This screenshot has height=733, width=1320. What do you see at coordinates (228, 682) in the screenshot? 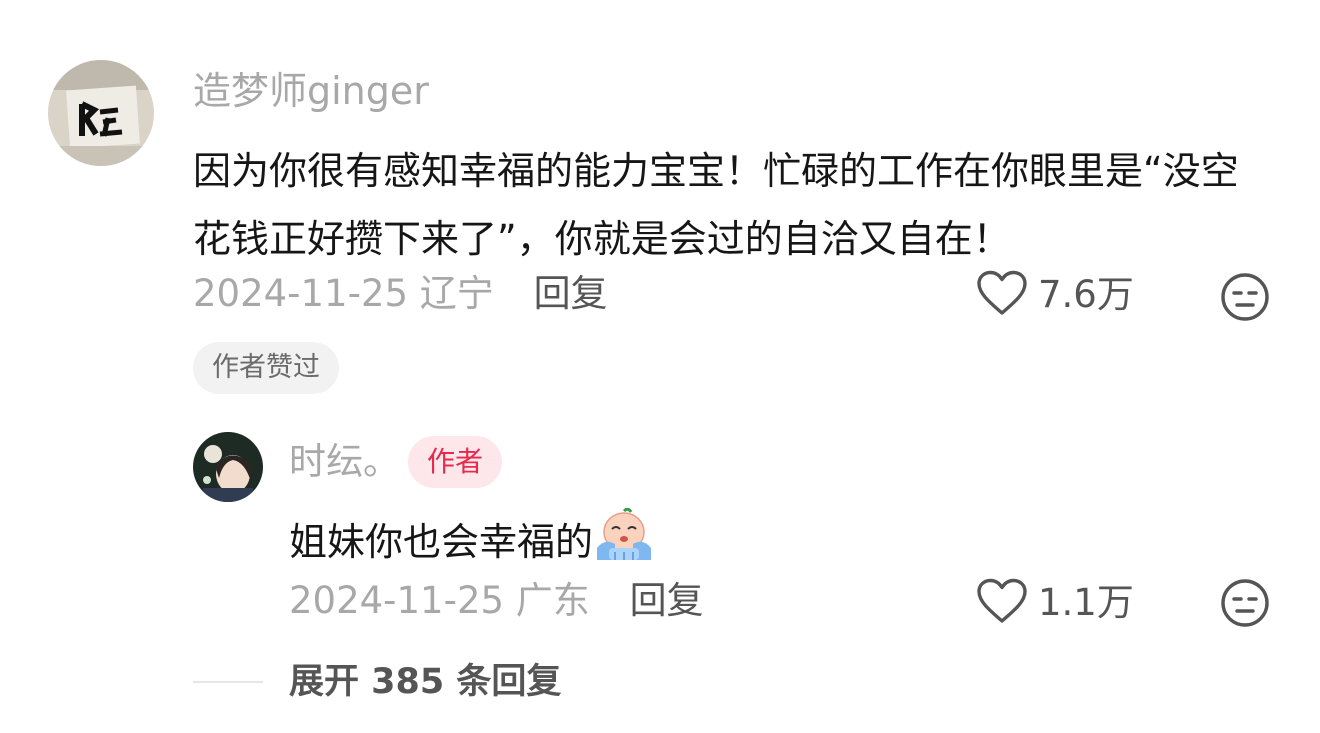
I see `expand-divider` at bounding box center [228, 682].